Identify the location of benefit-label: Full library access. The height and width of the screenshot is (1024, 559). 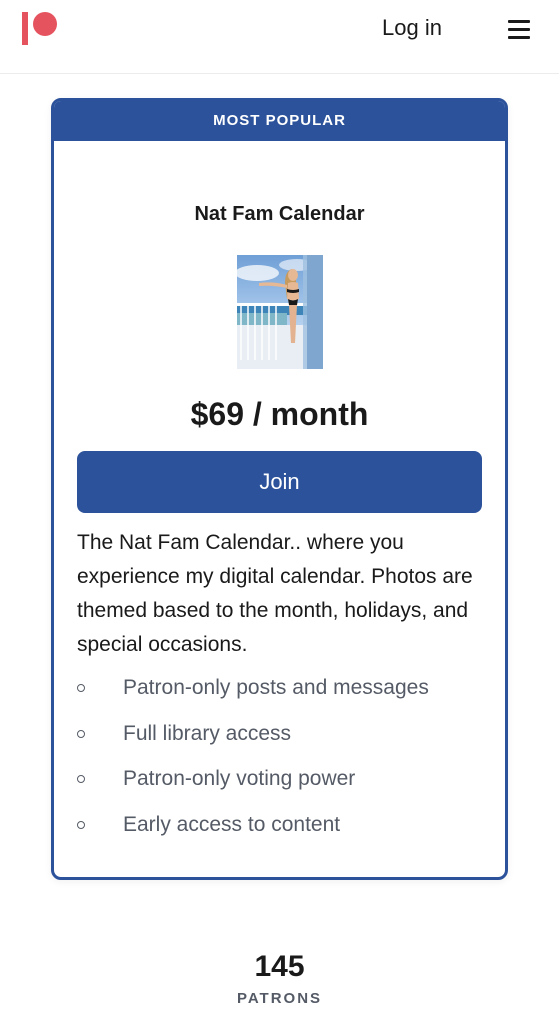
(207, 733).